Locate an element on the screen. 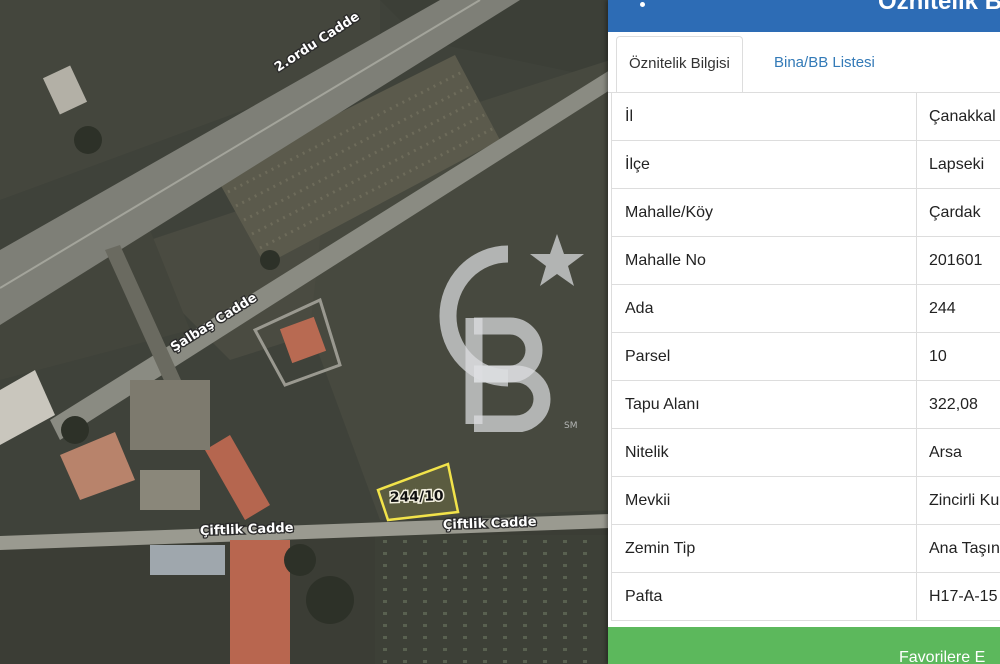  attr-value-ada: 244 is located at coordinates (958, 308).